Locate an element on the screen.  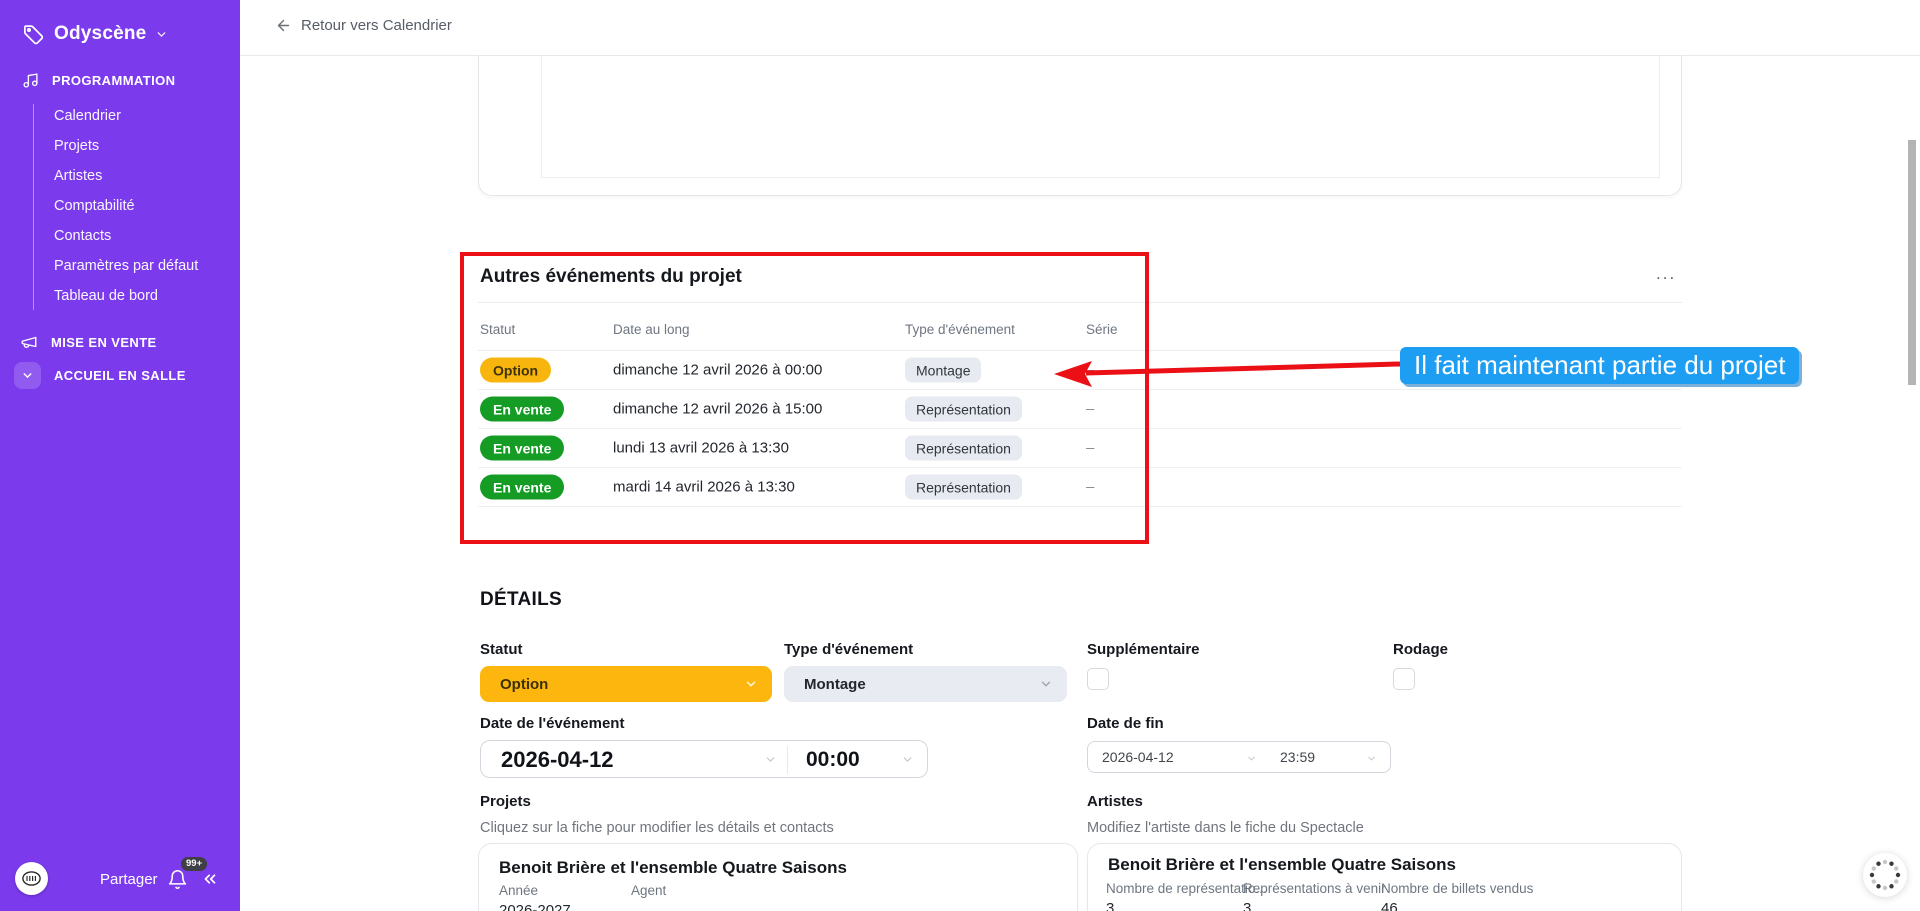
events-section-title: Autres événements du projet is located at coordinates (611, 276).